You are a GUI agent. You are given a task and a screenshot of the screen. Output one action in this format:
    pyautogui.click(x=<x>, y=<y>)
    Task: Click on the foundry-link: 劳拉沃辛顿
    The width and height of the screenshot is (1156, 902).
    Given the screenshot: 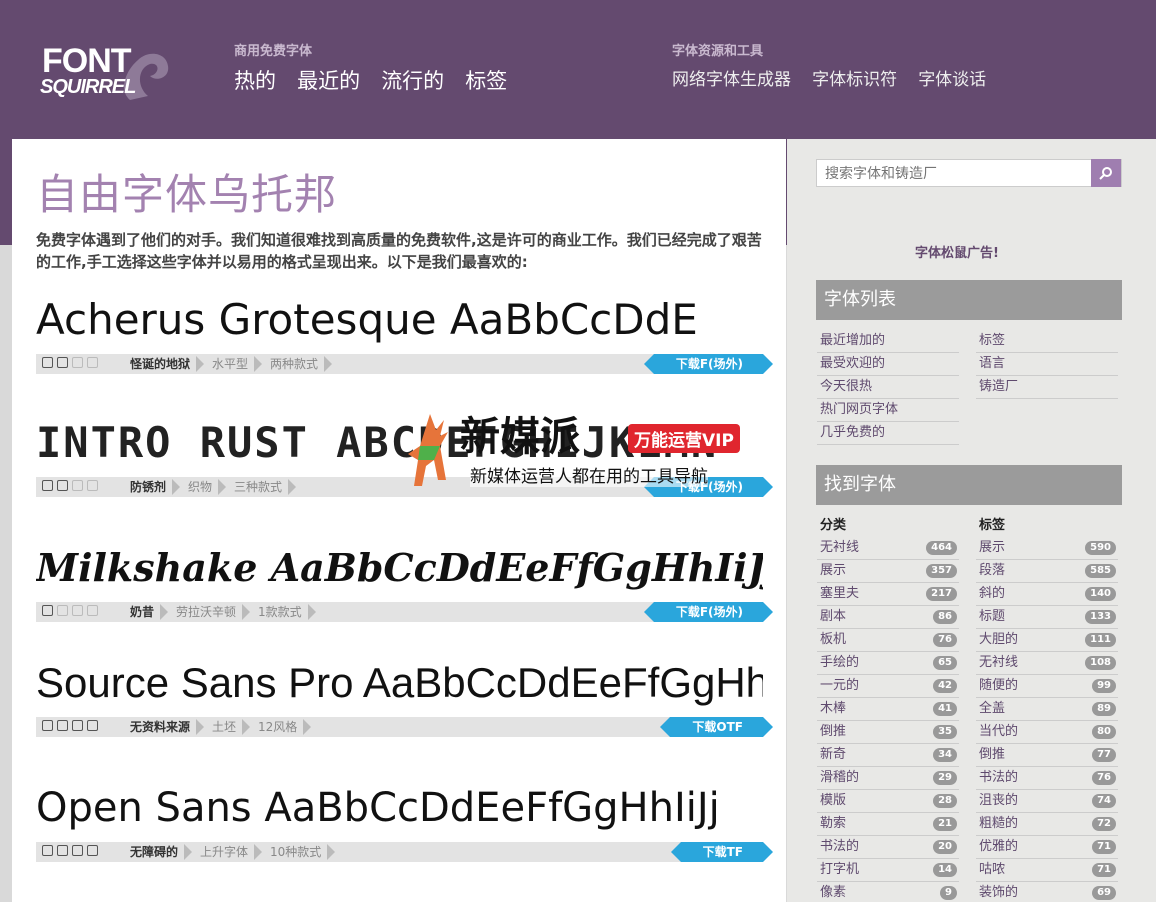 What is the action you would take?
    pyautogui.click(x=209, y=612)
    